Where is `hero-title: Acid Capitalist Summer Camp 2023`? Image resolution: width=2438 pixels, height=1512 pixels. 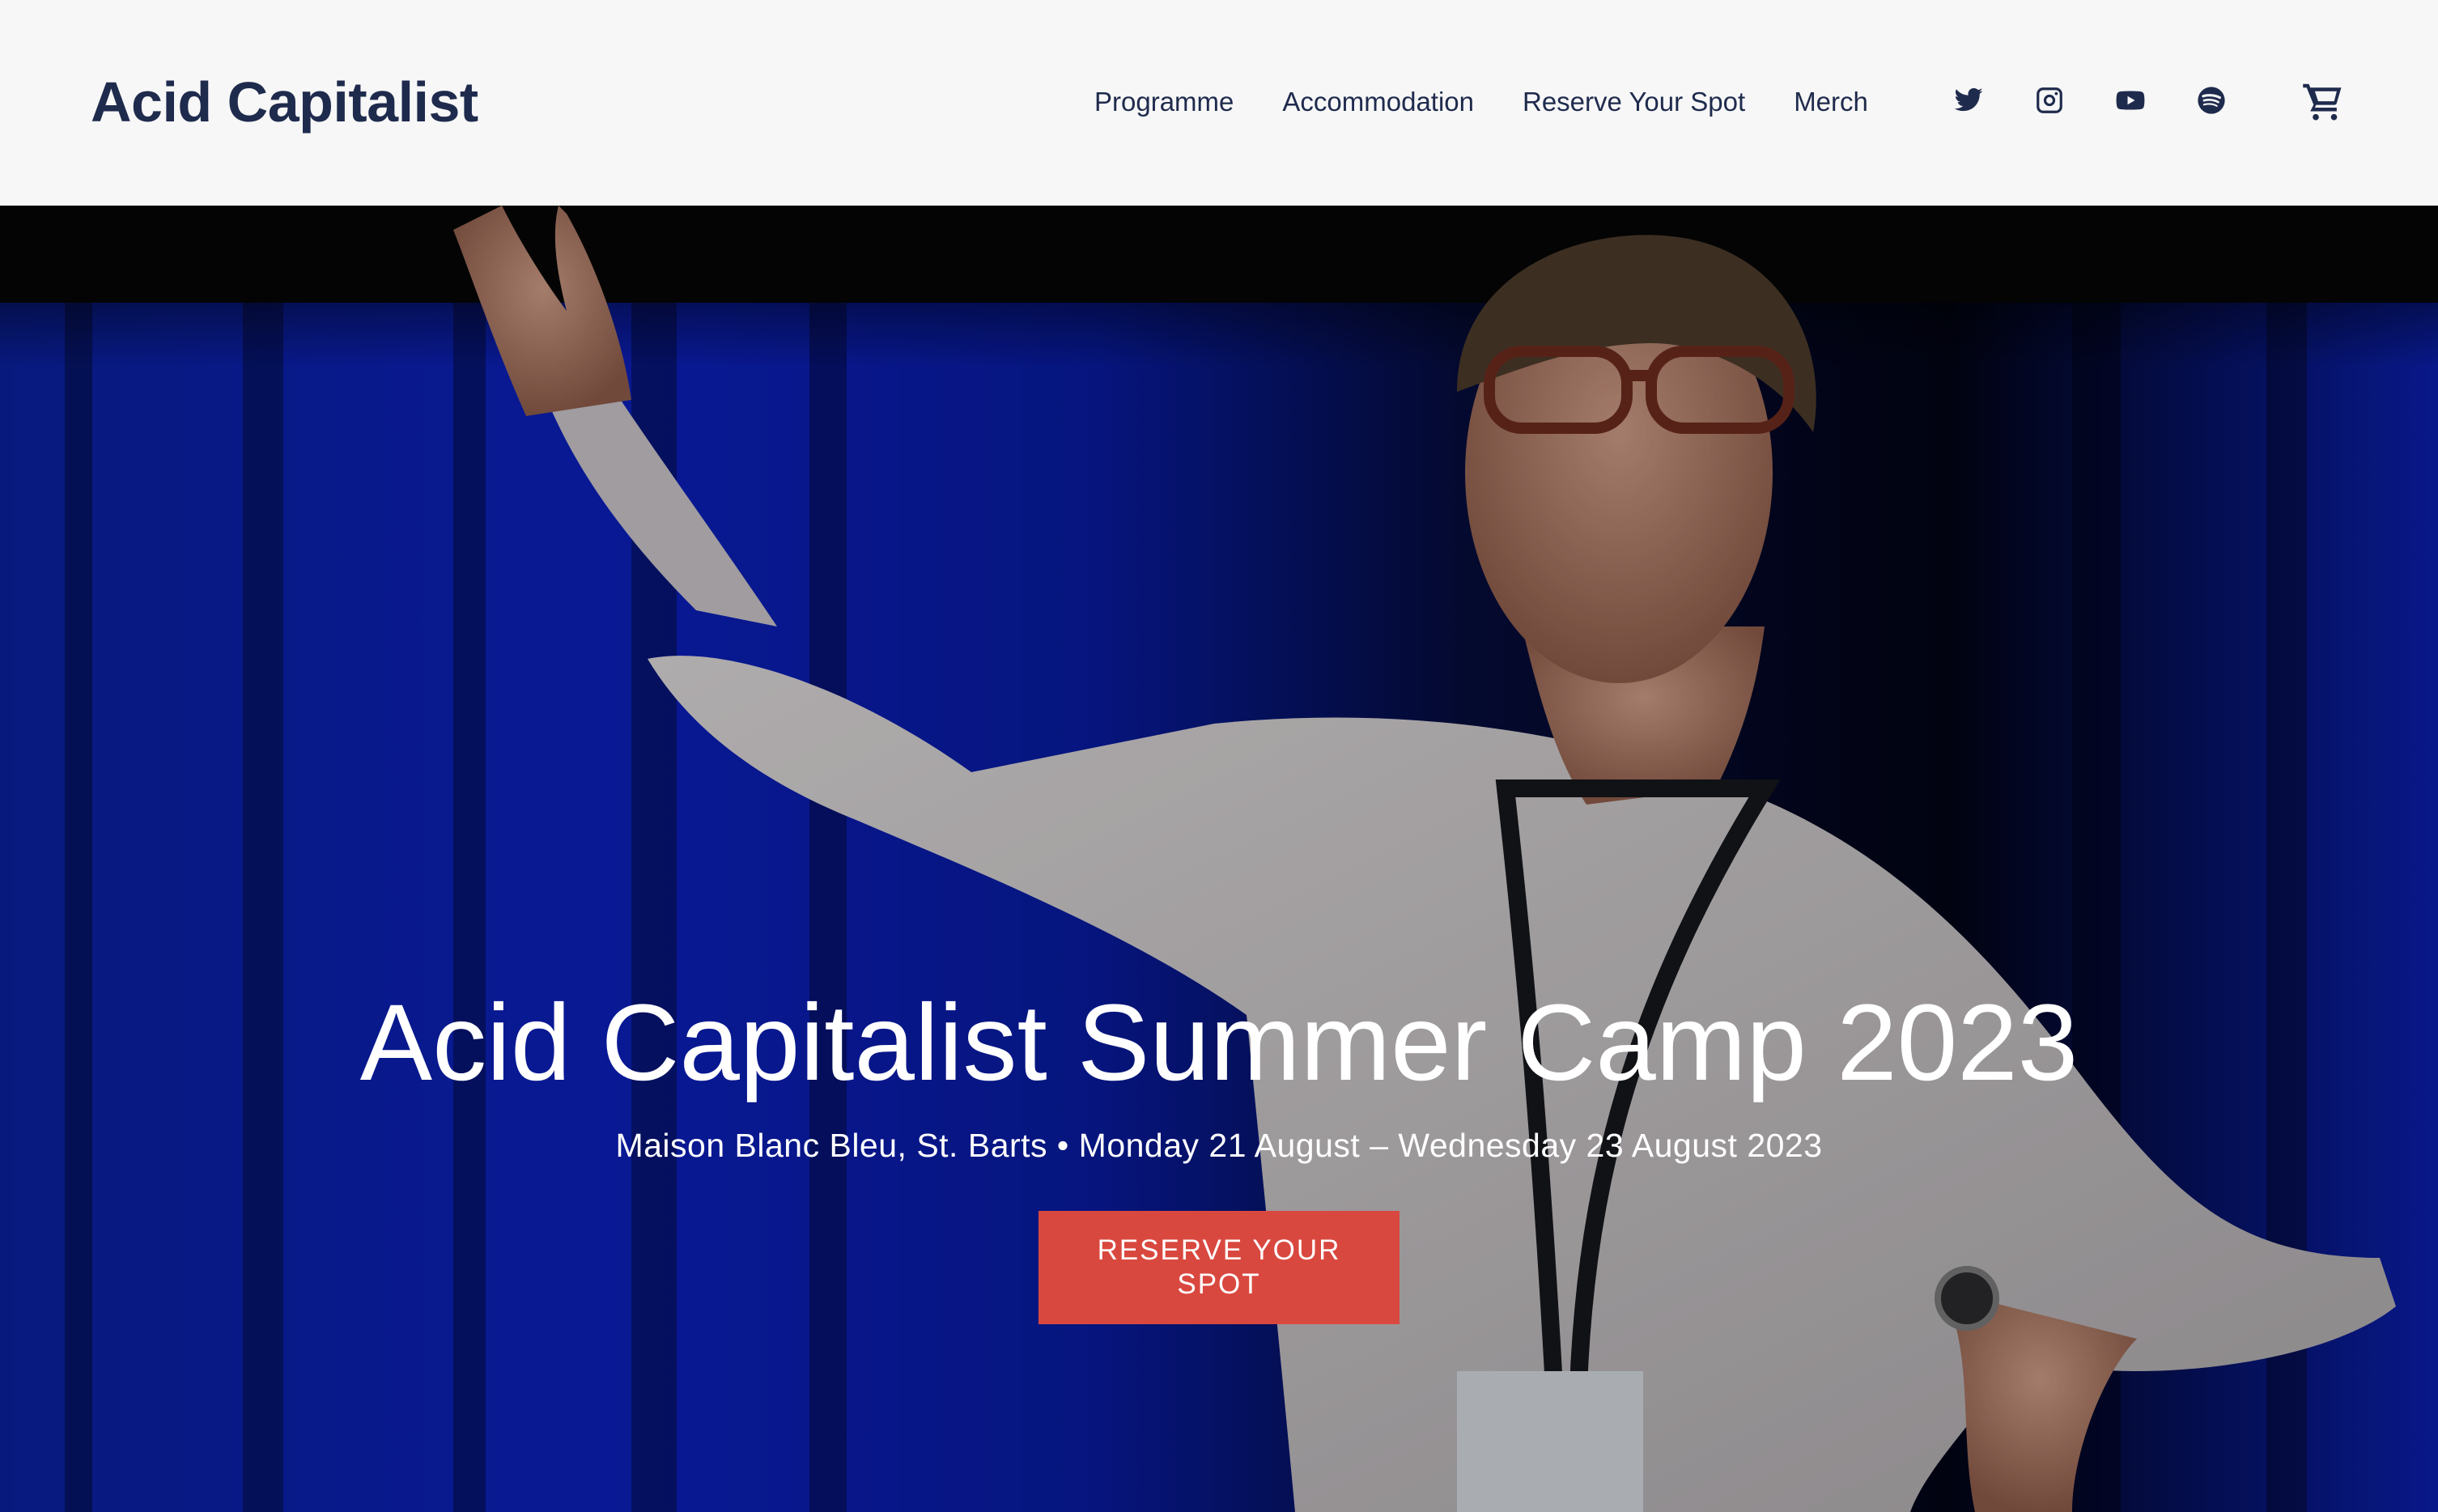 hero-title: Acid Capitalist Summer Camp 2023 is located at coordinates (1219, 1043).